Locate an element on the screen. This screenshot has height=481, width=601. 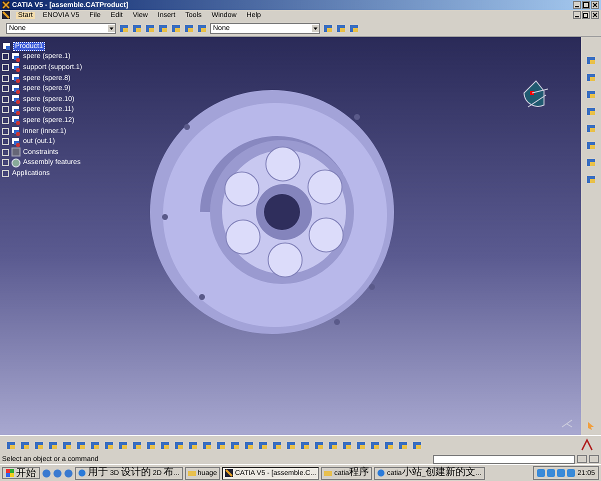
command-field is located at coordinates (504, 459).